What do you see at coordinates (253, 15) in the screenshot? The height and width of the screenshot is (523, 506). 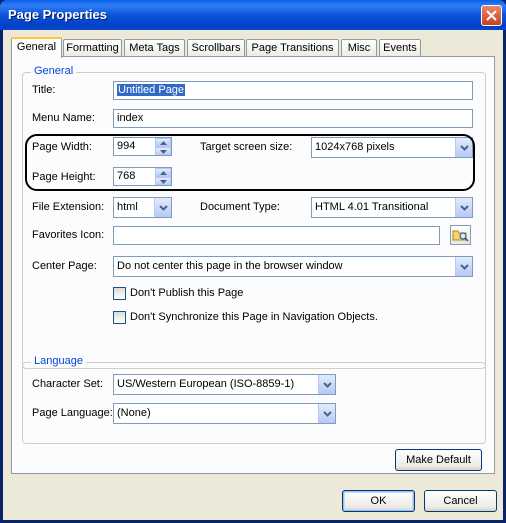 I see `title-bar: Page Properties` at bounding box center [253, 15].